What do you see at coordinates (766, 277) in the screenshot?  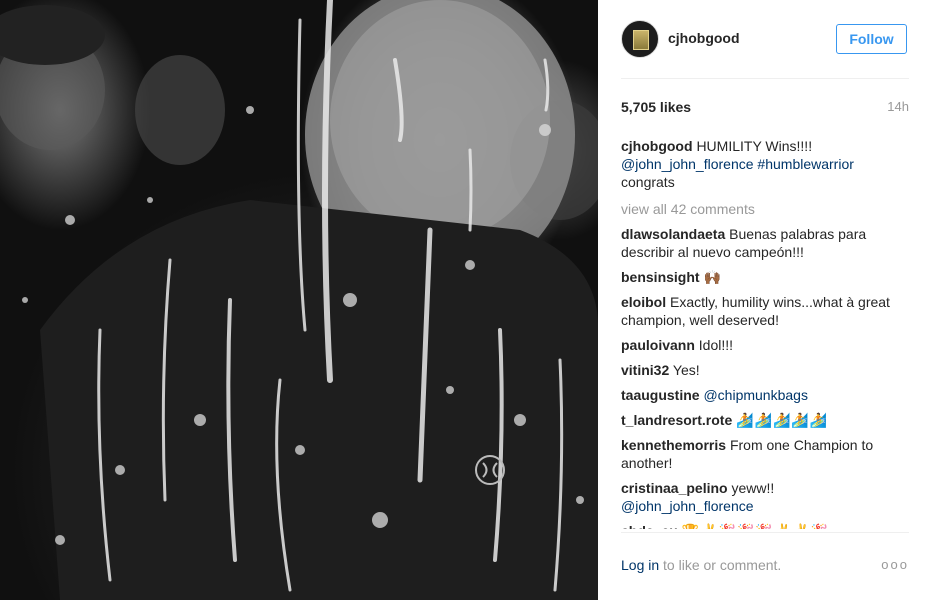 I see `comment-item: bensinsight 🙌🏾` at bounding box center [766, 277].